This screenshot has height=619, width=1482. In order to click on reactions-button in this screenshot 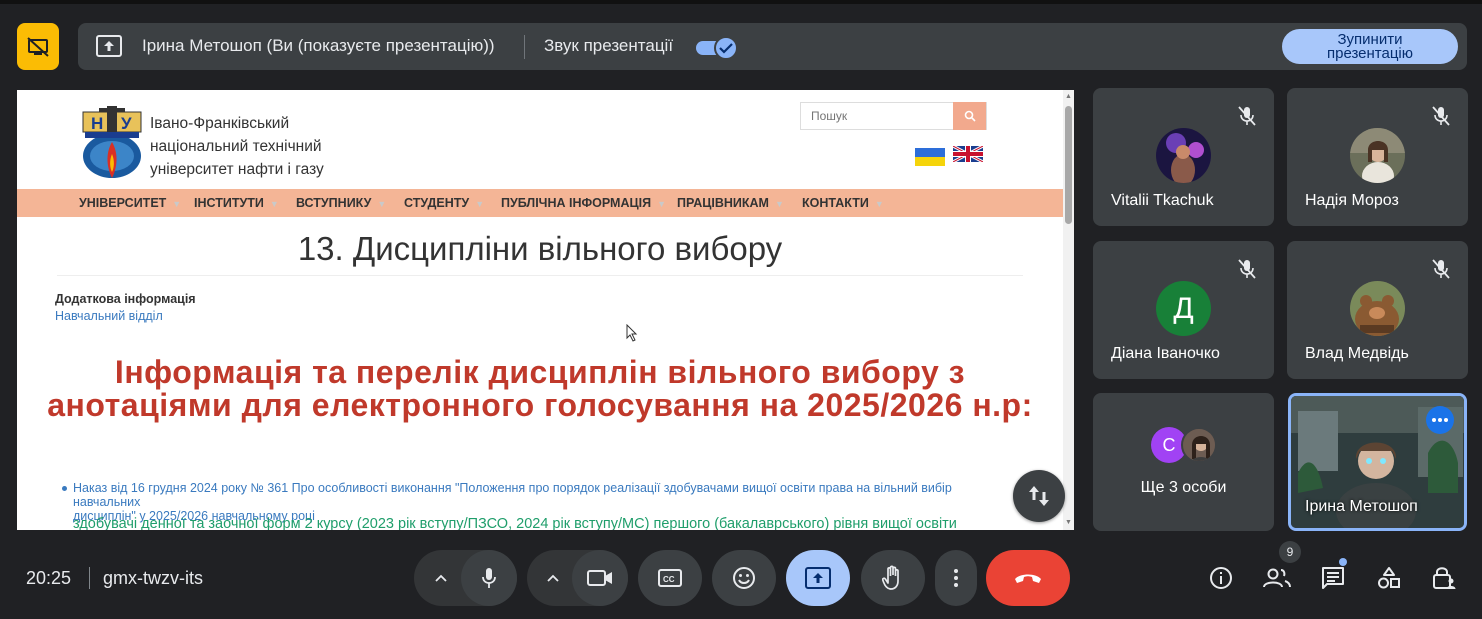, I will do `click(744, 578)`.